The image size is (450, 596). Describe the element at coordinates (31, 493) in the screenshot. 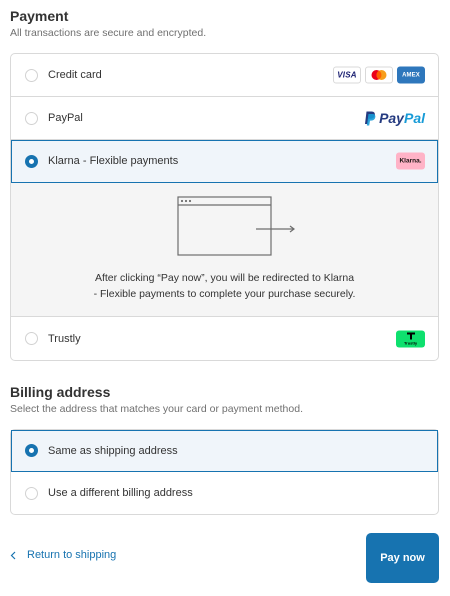

I see `different-address-radio` at that location.